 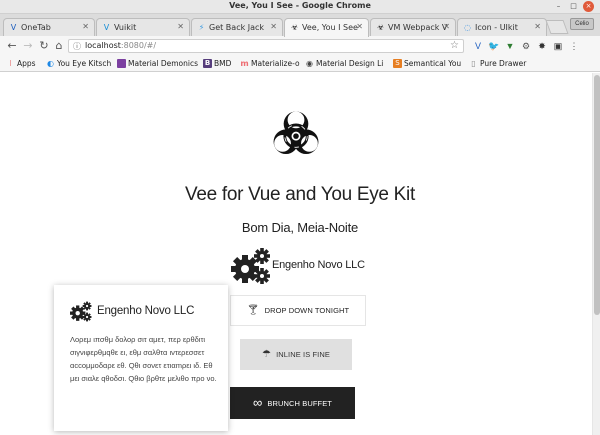 I want to click on window-title: Vee, You I See - Google Chrome, so click(x=300, y=5).